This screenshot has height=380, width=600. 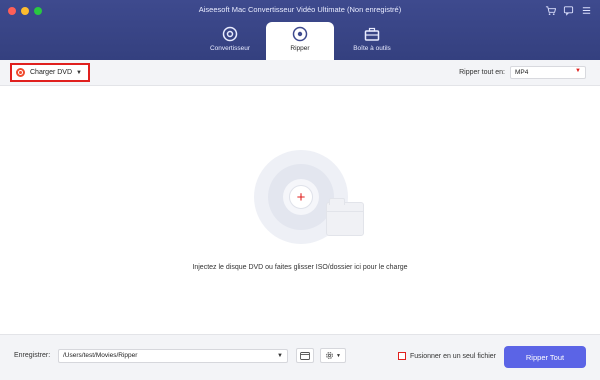 What do you see at coordinates (300, 73) in the screenshot?
I see `ripper-toolbar: Charger DVD ▼ Ripper tout en: MP4 ▼` at bounding box center [300, 73].